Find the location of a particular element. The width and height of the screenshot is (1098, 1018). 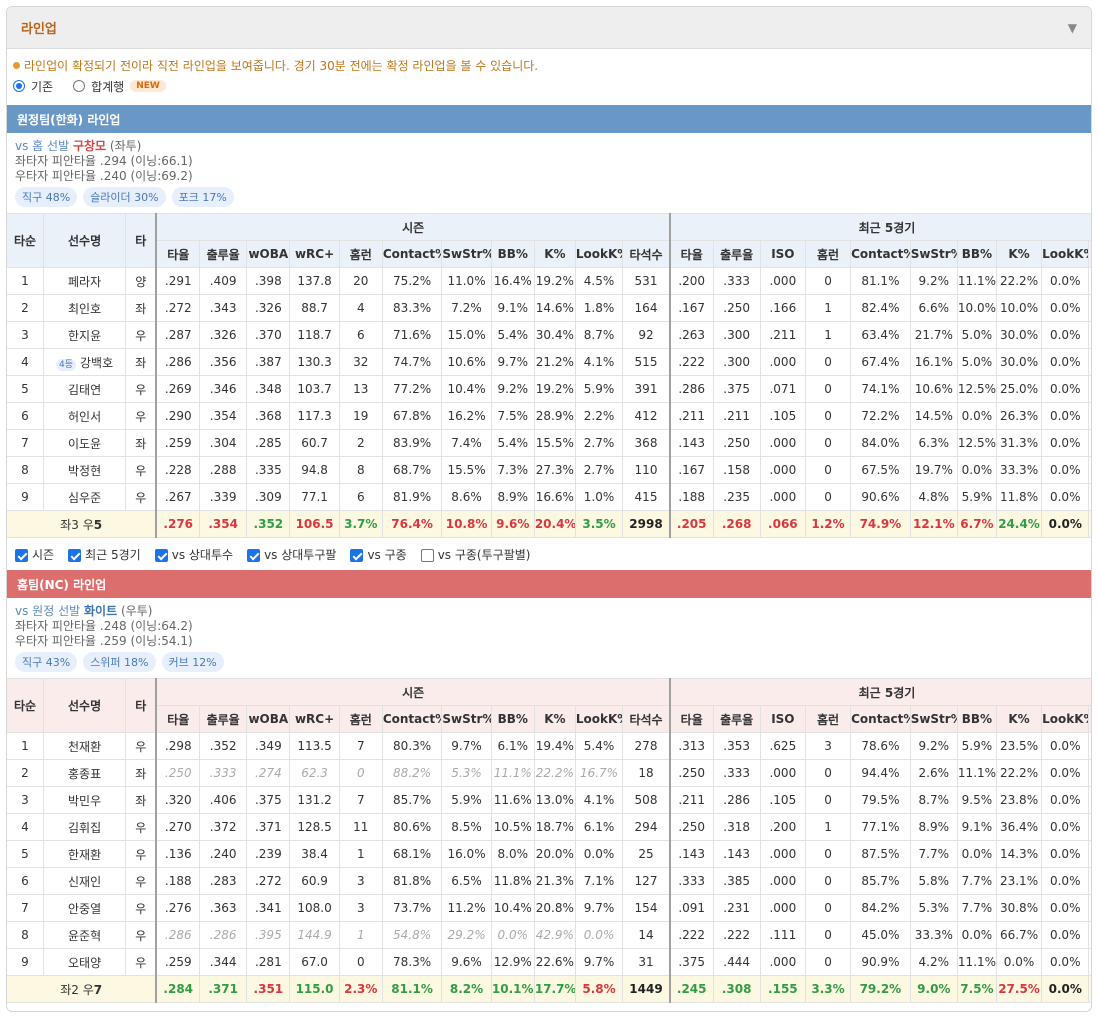

radio-total is located at coordinates (79, 86).